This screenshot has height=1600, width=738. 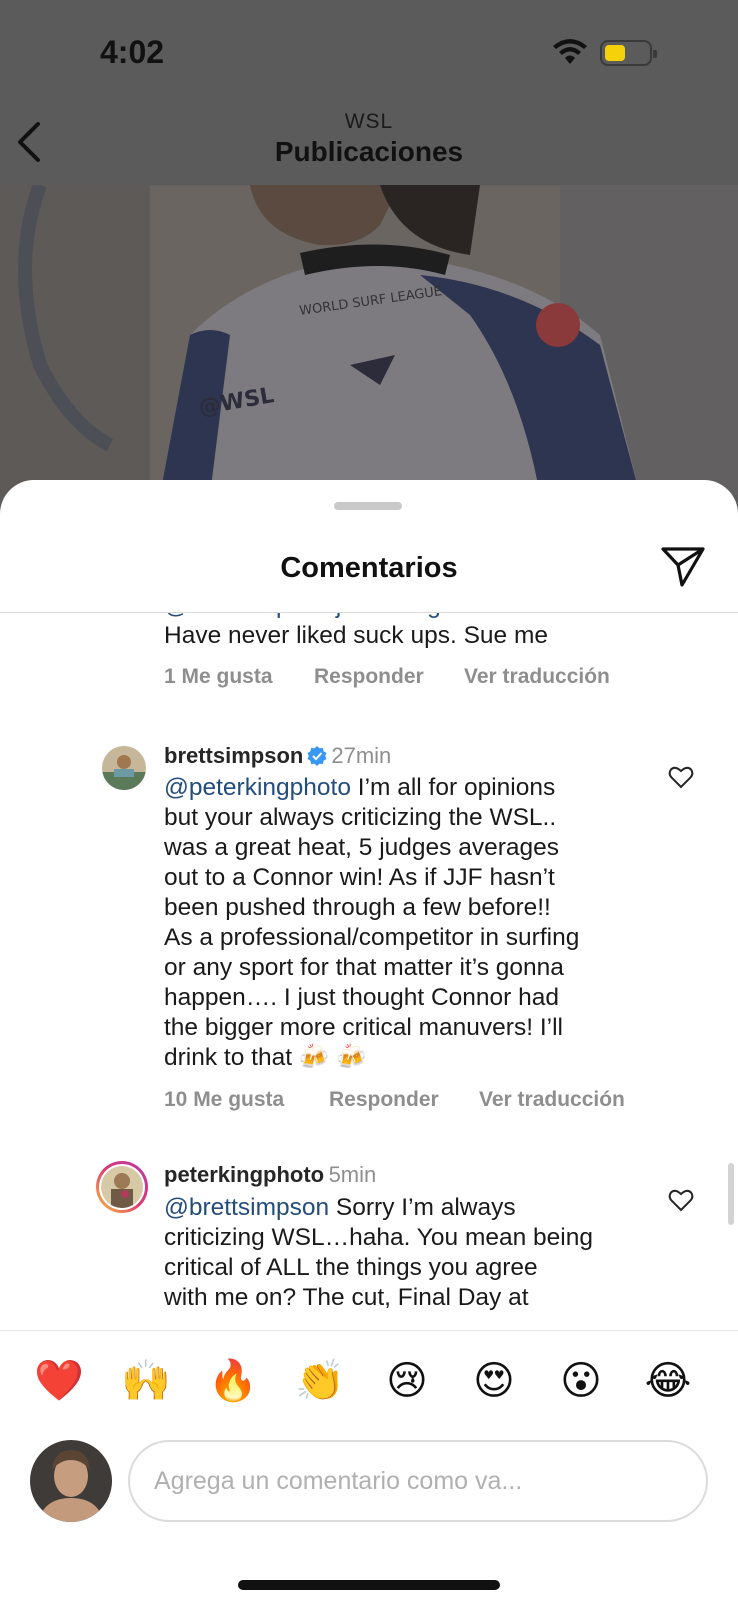 I want to click on comment-header: brettsimpson 27min, so click(x=277, y=756).